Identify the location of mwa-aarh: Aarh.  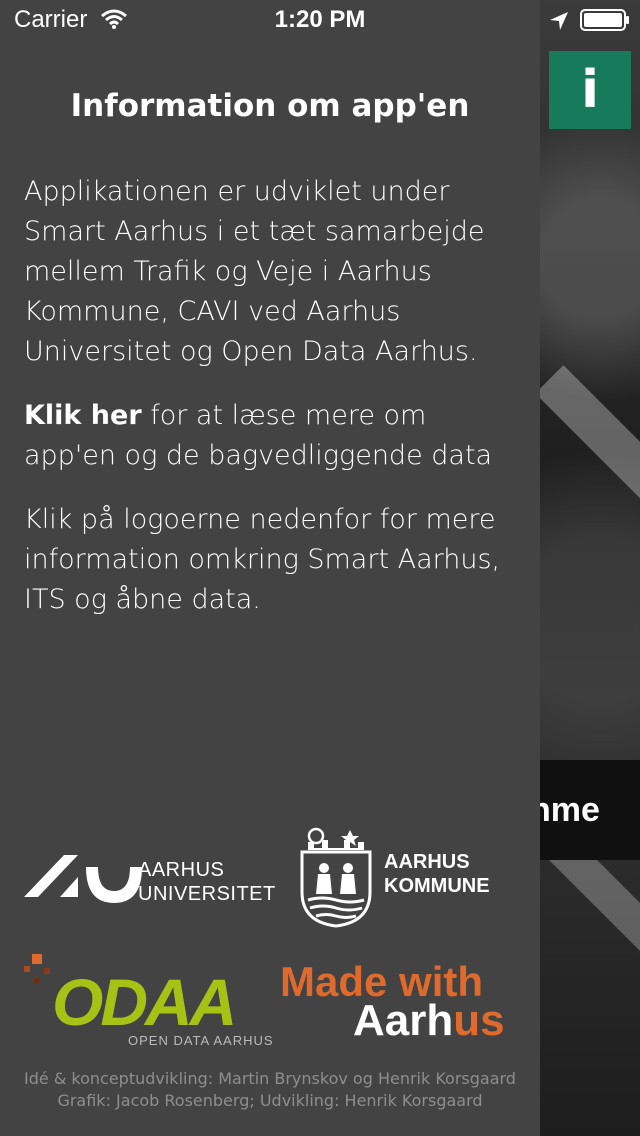
(403, 1020).